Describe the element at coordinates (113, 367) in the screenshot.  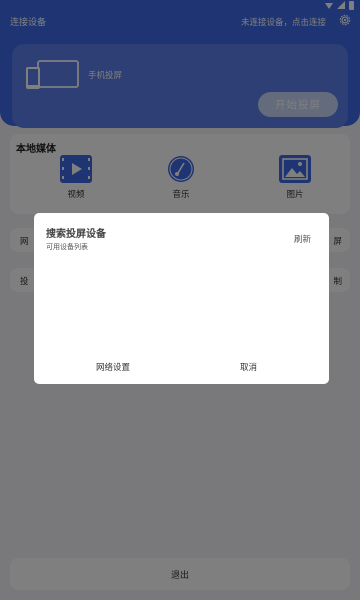
I see `network-settings-button: 网络设置` at that location.